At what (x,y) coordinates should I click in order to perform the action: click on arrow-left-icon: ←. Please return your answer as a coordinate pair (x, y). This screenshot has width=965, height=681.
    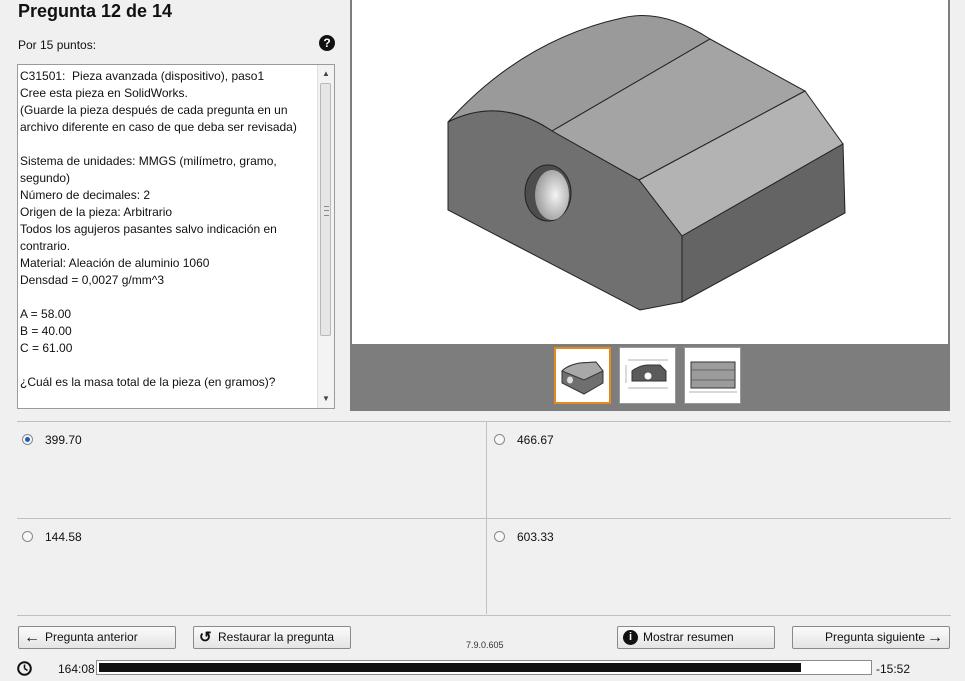
    Looking at the image, I should click on (32, 637).